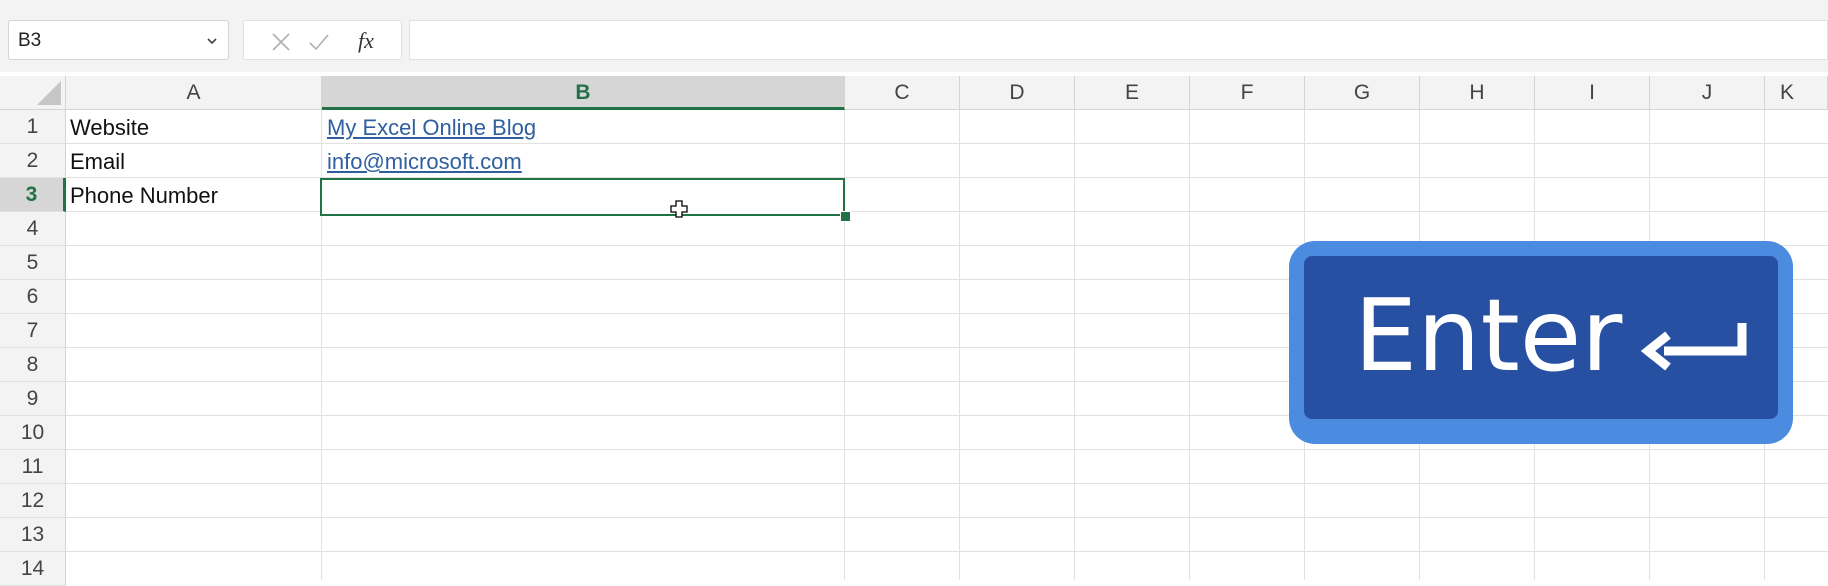 This screenshot has width=1828, height=586. I want to click on row-header-13: 13, so click(33, 535).